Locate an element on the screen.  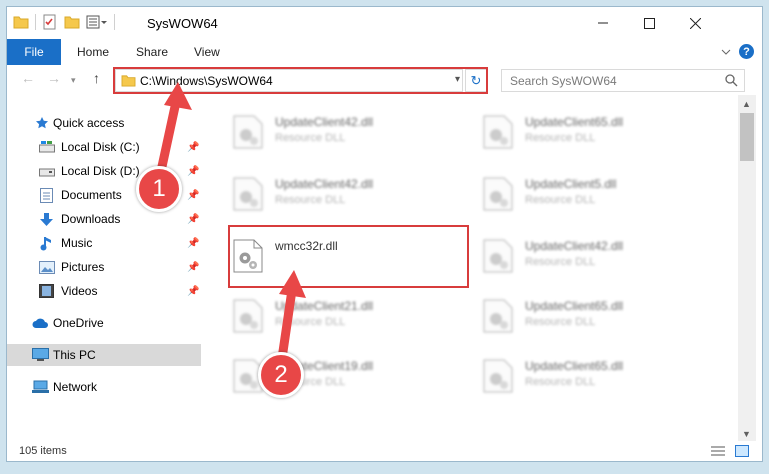
item-count: 105 items is located at coordinates (43, 451).